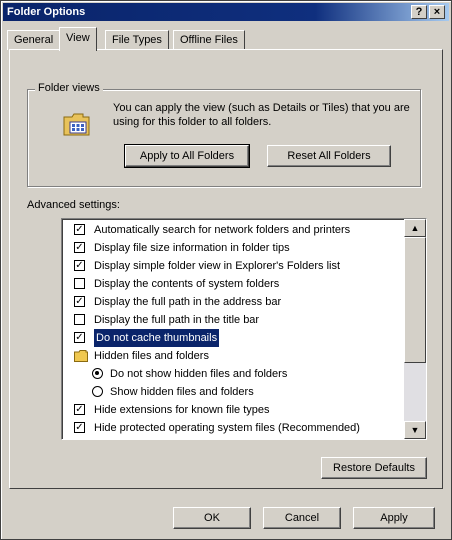 The width and height of the screenshot is (452, 540). Describe the element at coordinates (187, 284) in the screenshot. I see `list-item-label: Display the contents of system folders` at that location.